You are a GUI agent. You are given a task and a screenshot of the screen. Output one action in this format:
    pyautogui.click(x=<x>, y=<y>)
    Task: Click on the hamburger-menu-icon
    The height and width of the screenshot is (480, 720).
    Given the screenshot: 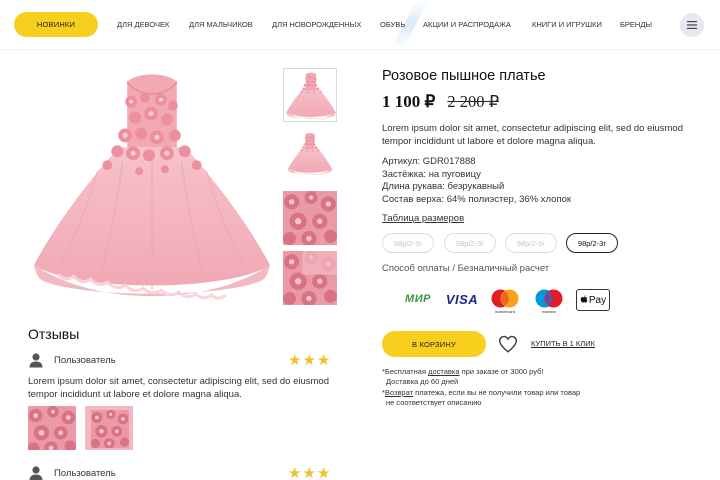 What is the action you would take?
    pyautogui.click(x=692, y=25)
    